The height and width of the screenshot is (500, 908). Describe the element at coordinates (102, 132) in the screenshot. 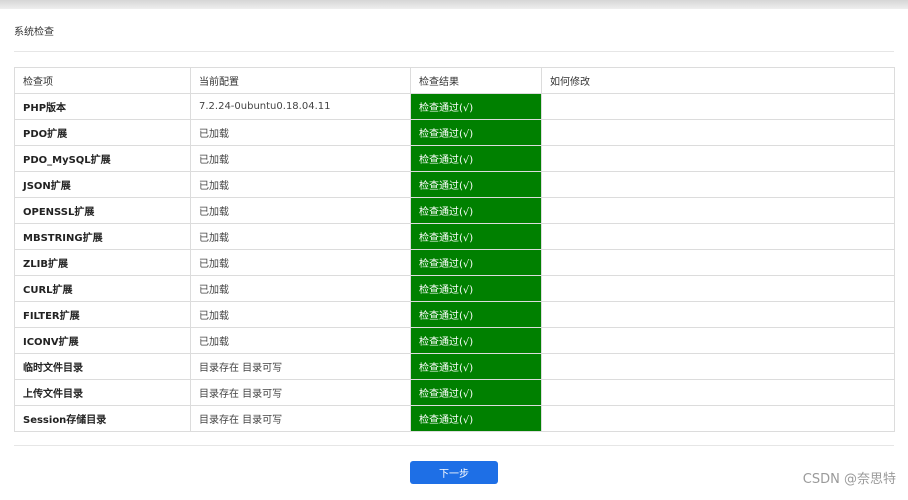

I see `row-item: PDO扩展` at that location.